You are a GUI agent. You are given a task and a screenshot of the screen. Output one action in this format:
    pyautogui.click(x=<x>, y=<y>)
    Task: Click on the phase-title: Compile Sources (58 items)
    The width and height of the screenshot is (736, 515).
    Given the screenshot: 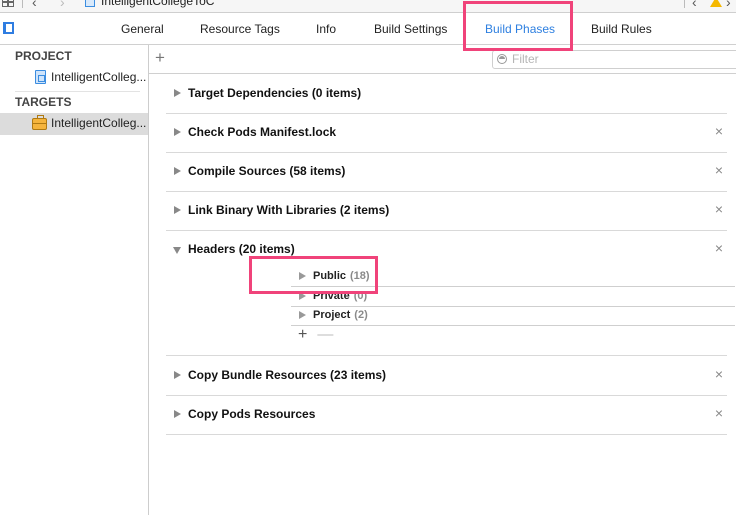 What is the action you would take?
    pyautogui.click(x=266, y=171)
    